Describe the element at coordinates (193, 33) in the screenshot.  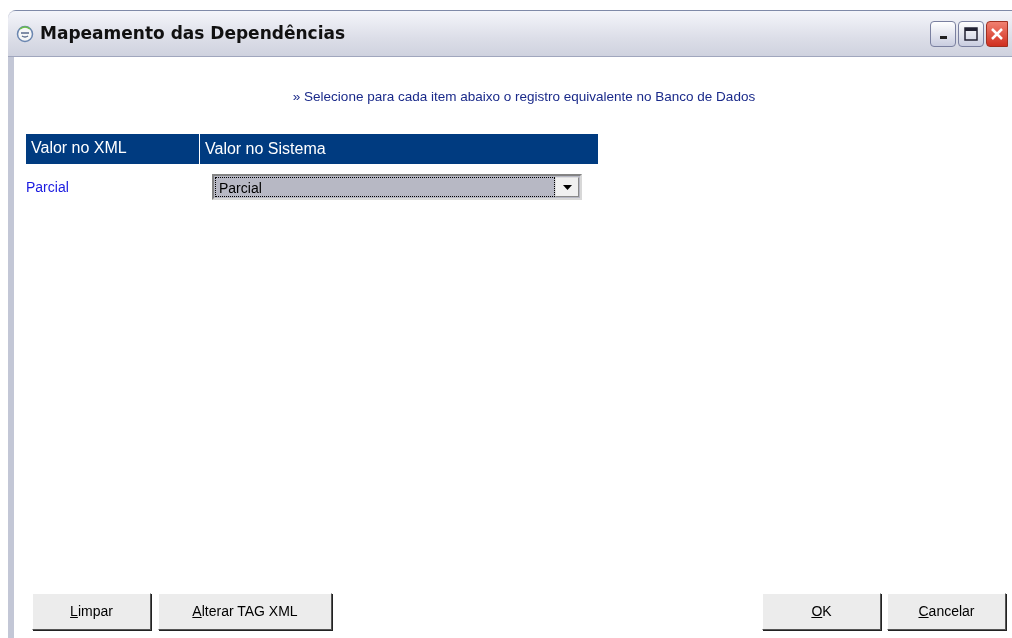
I see `window-title: Mapeamento das Dependências` at that location.